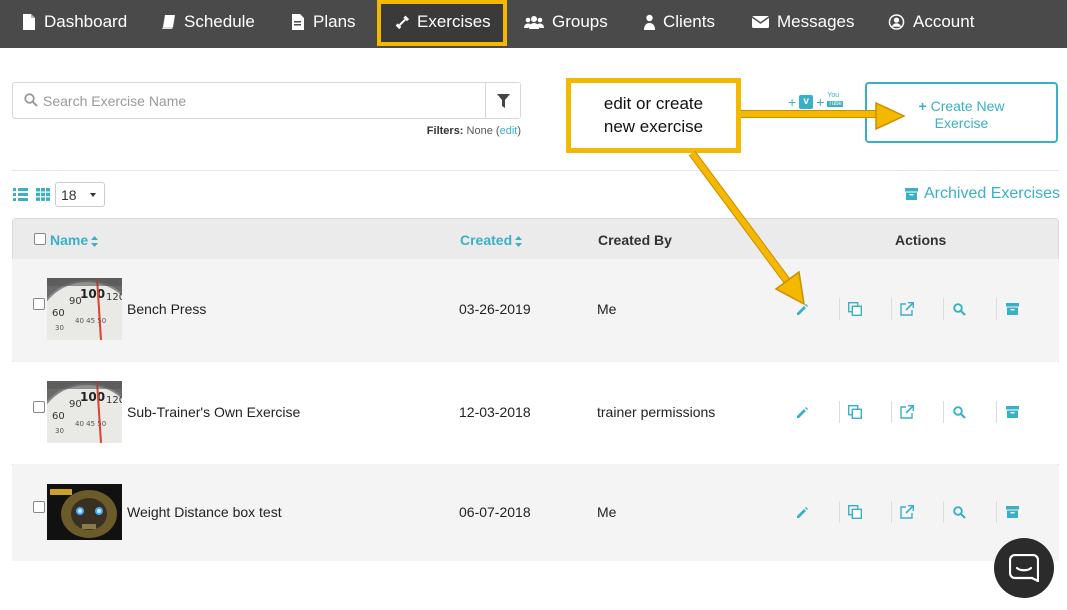  What do you see at coordinates (653, 103) in the screenshot?
I see `callout-line1: edit or create` at bounding box center [653, 103].